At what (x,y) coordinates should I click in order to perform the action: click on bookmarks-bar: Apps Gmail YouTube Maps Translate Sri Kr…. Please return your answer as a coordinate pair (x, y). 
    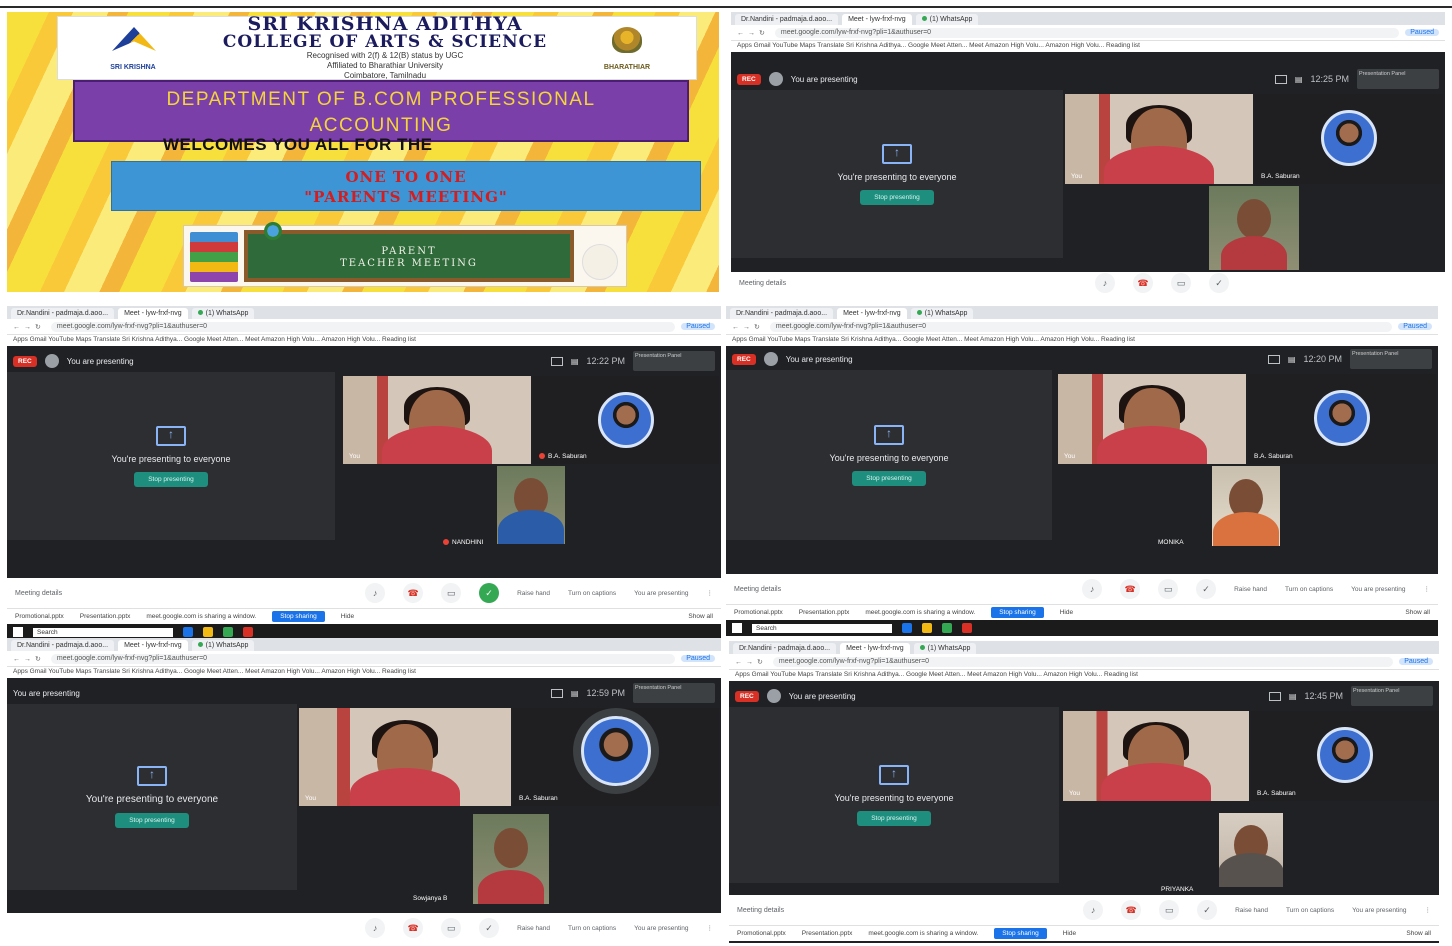
    Looking at the image, I should click on (364, 672).